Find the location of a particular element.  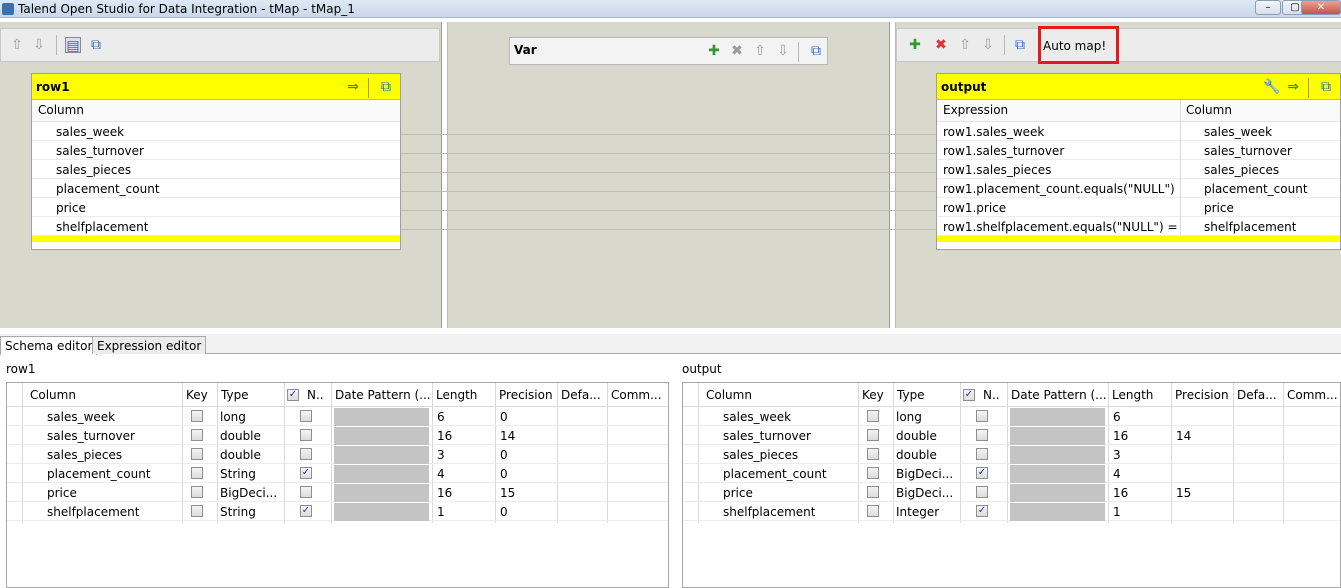

row1-column-row: price is located at coordinates (216, 207).